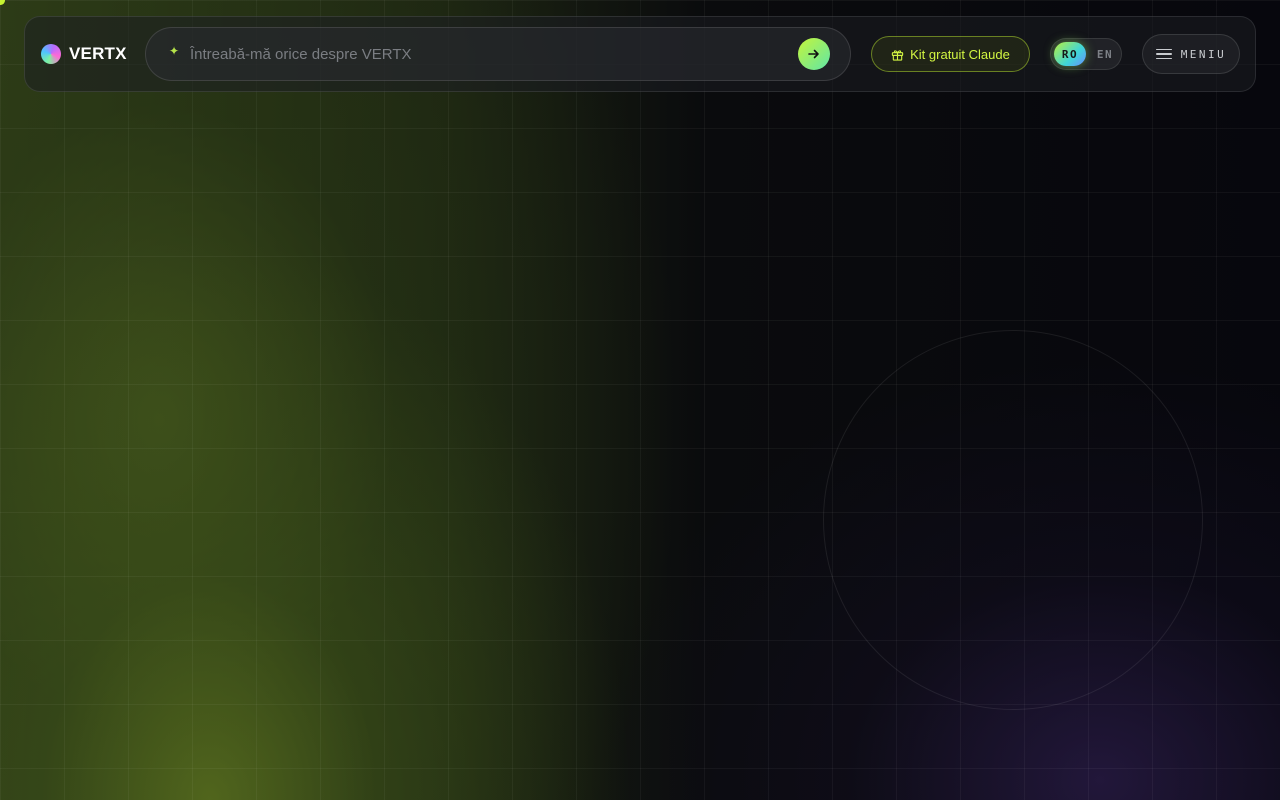  I want to click on ask-search-bar: ✦, so click(498, 54).